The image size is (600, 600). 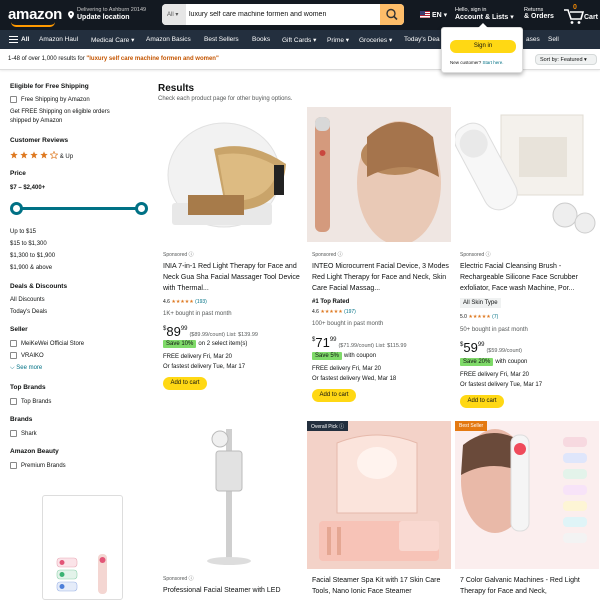 What do you see at coordinates (495, 317) in the screenshot?
I see `review-count: (7)` at bounding box center [495, 317].